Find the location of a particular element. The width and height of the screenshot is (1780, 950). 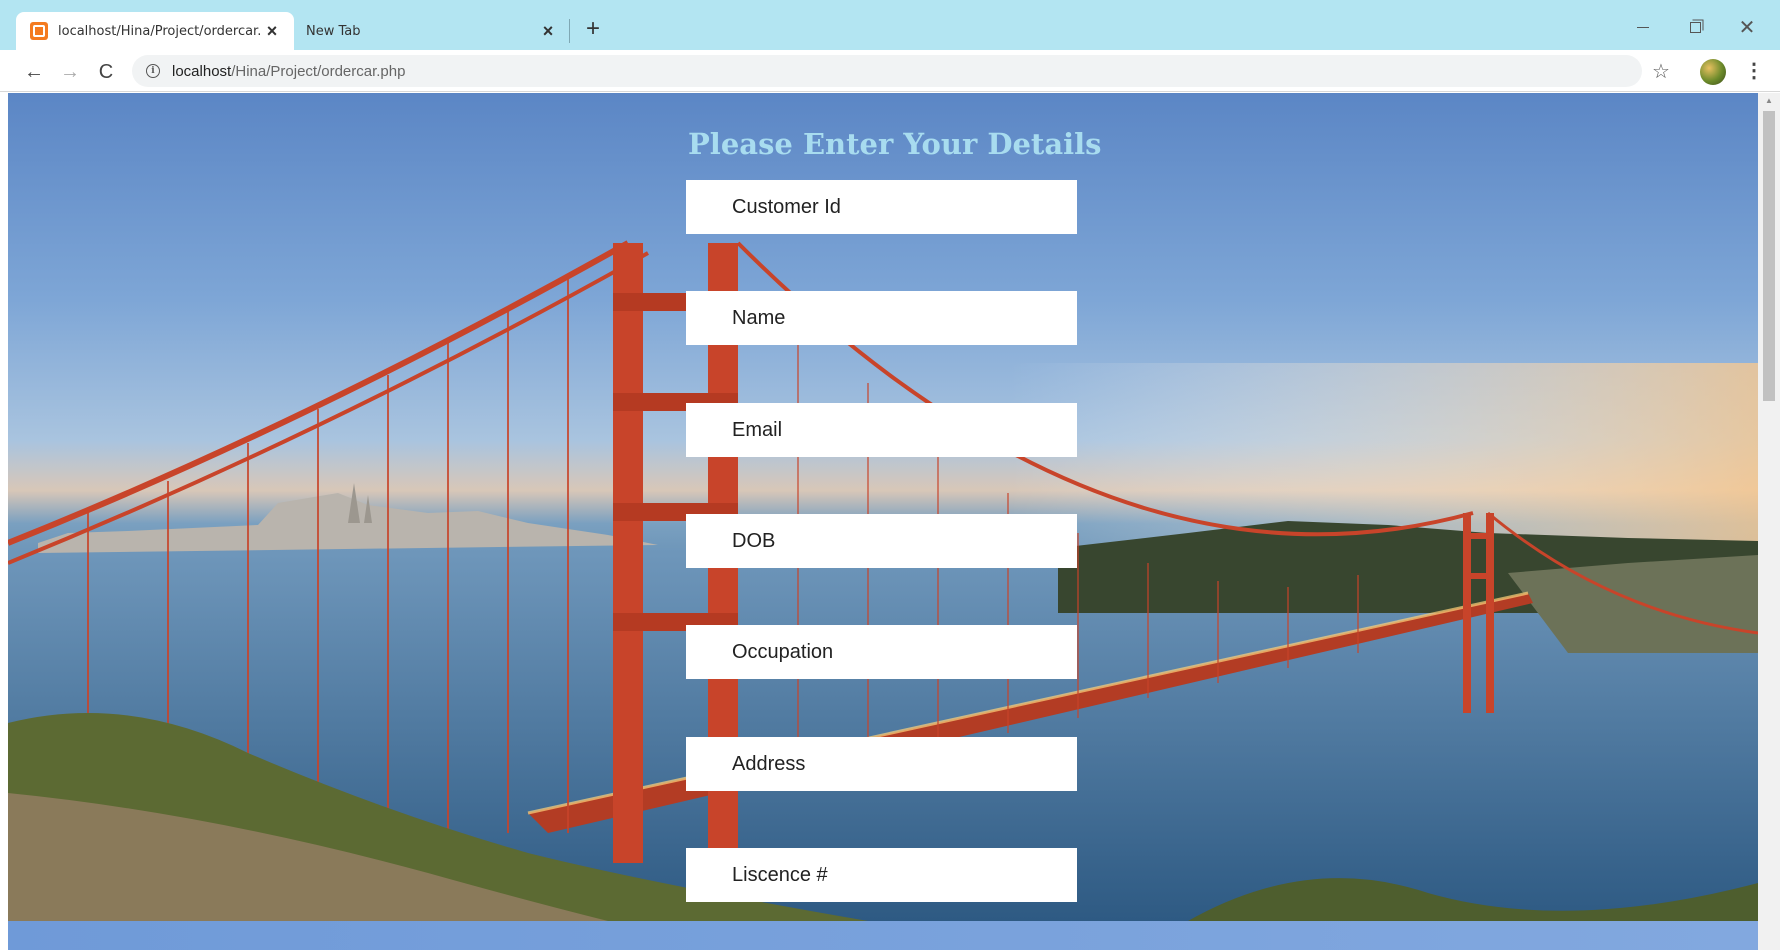

address-bar: i localhost/Hina/Project/ordercar.php is located at coordinates (887, 71).